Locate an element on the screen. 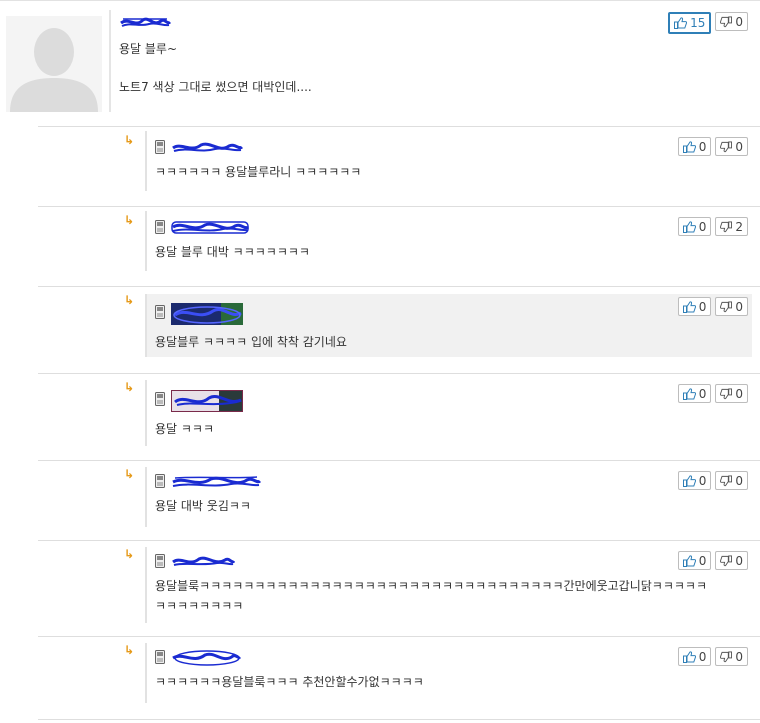 This screenshot has height=723, width=760. reply-2: ↳ 용달 블루 대박 ㅋㅋㅋㅋㅋㅋㅋ 0 2 is located at coordinates (380, 246).